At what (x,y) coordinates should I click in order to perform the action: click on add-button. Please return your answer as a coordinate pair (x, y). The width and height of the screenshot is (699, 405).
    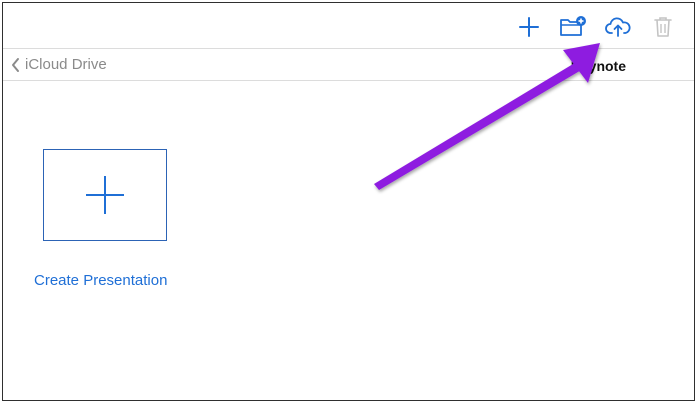
    Looking at the image, I should click on (529, 27).